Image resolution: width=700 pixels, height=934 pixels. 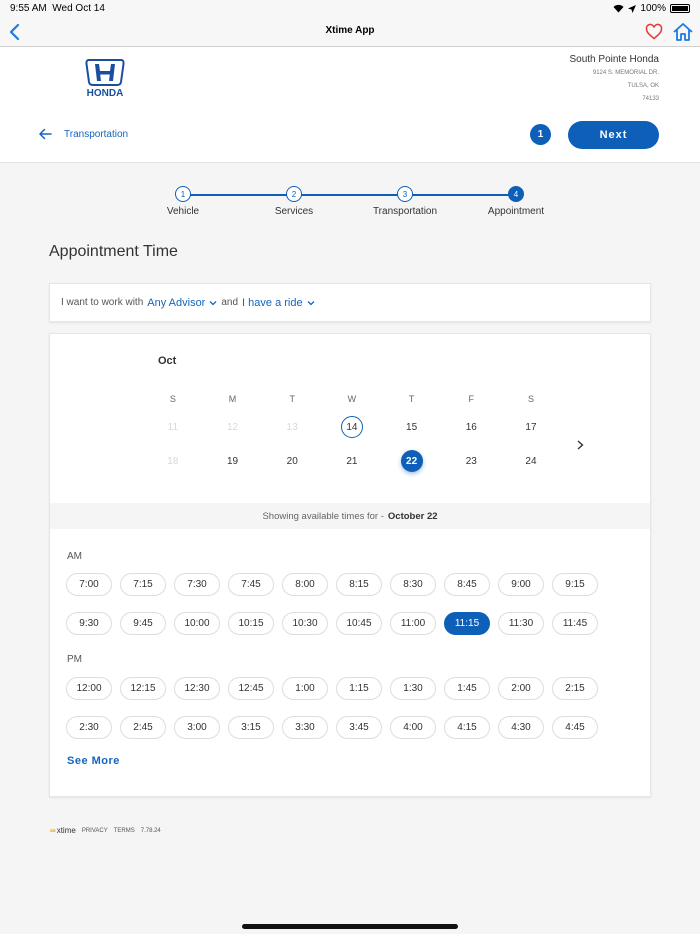 What do you see at coordinates (467, 584) in the screenshot?
I see `time-slot: 8:45` at bounding box center [467, 584].